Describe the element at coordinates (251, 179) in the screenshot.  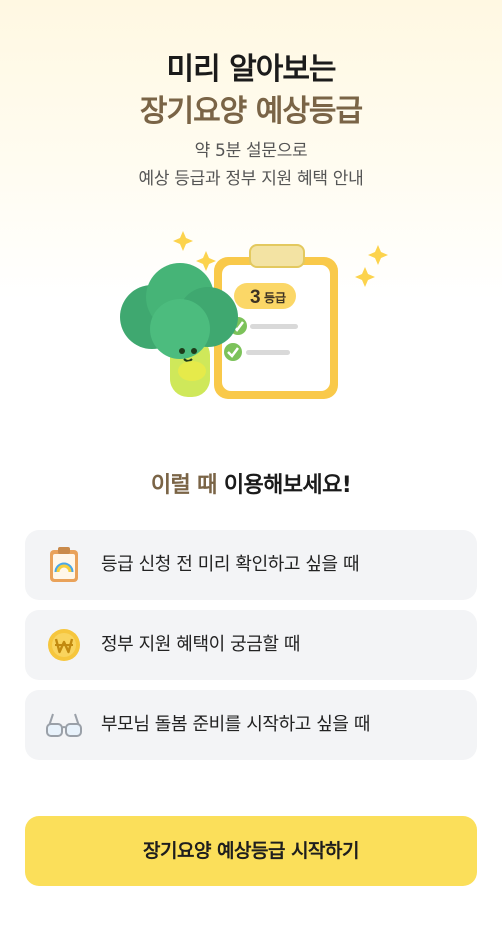
I see `subtitle-line2: 예상 등급과 정부 지원 혜택 안내` at that location.